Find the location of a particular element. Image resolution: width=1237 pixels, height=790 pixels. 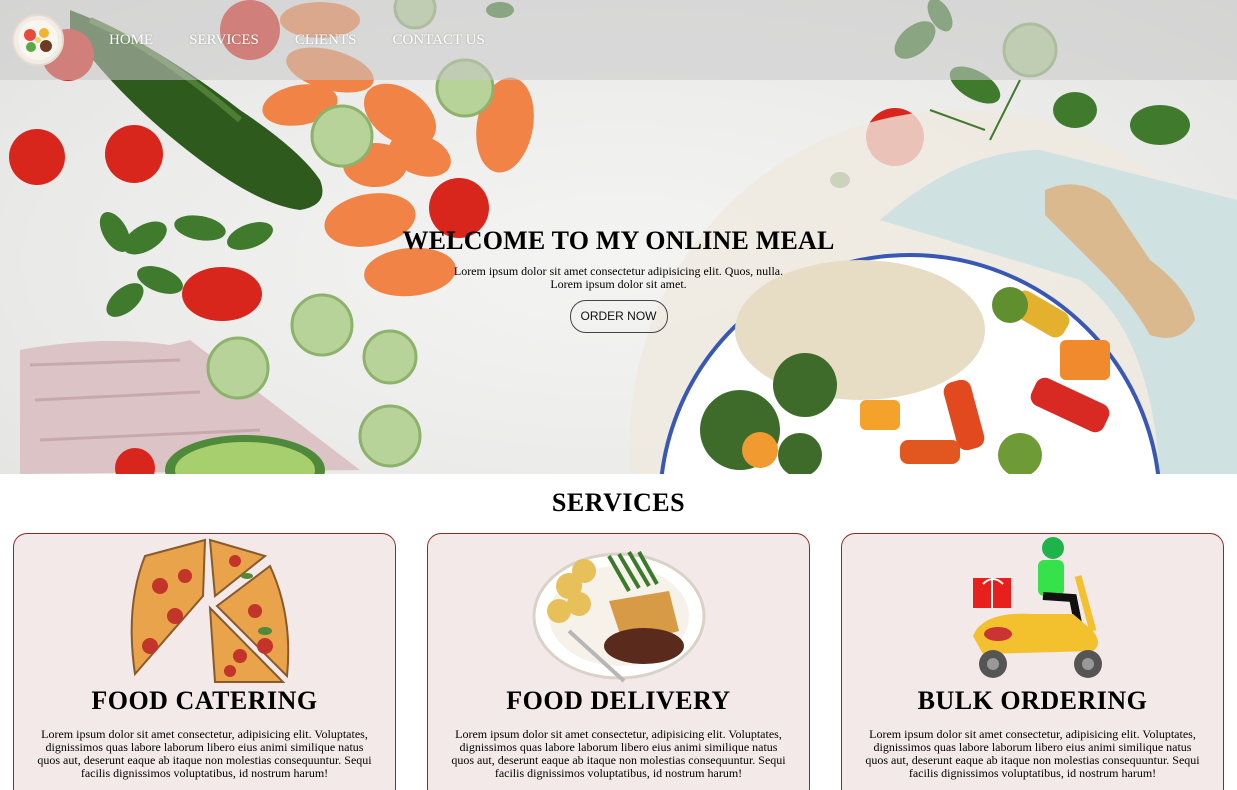

top-navbar: HOME SERVICES CLIENTS CONTACT US is located at coordinates (618, 40).